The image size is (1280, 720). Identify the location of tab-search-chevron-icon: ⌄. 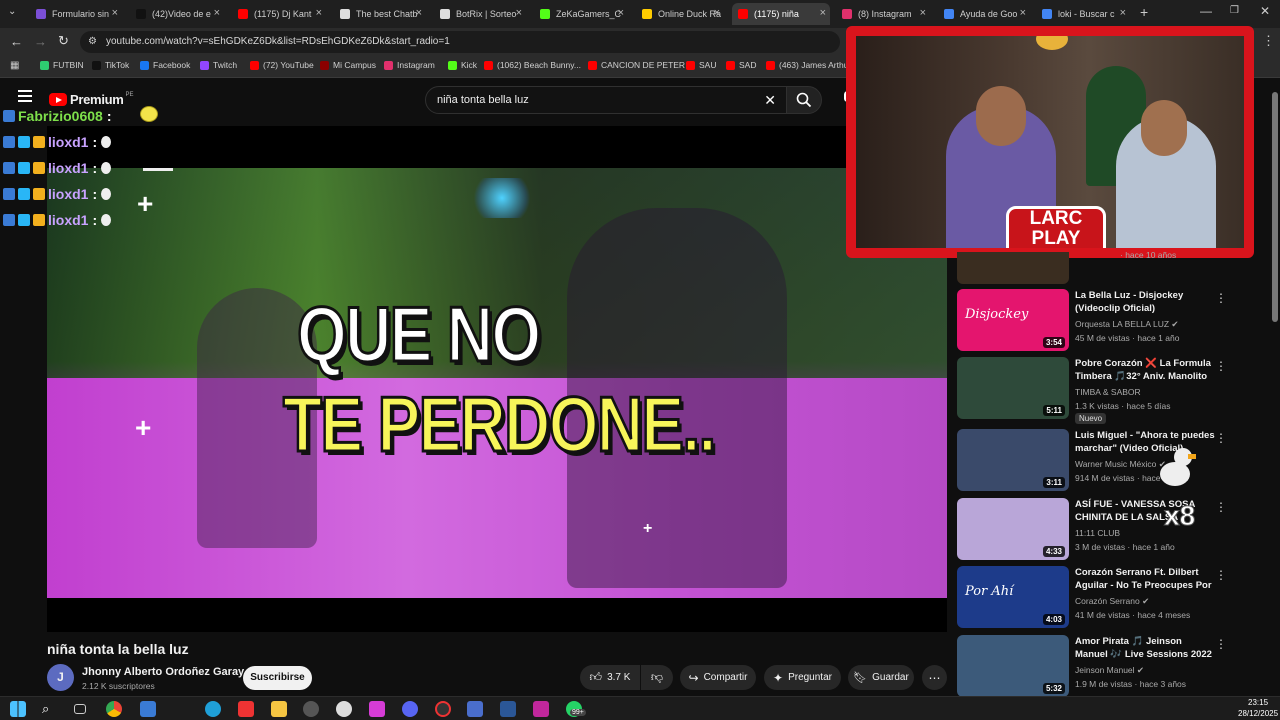
(12, 11).